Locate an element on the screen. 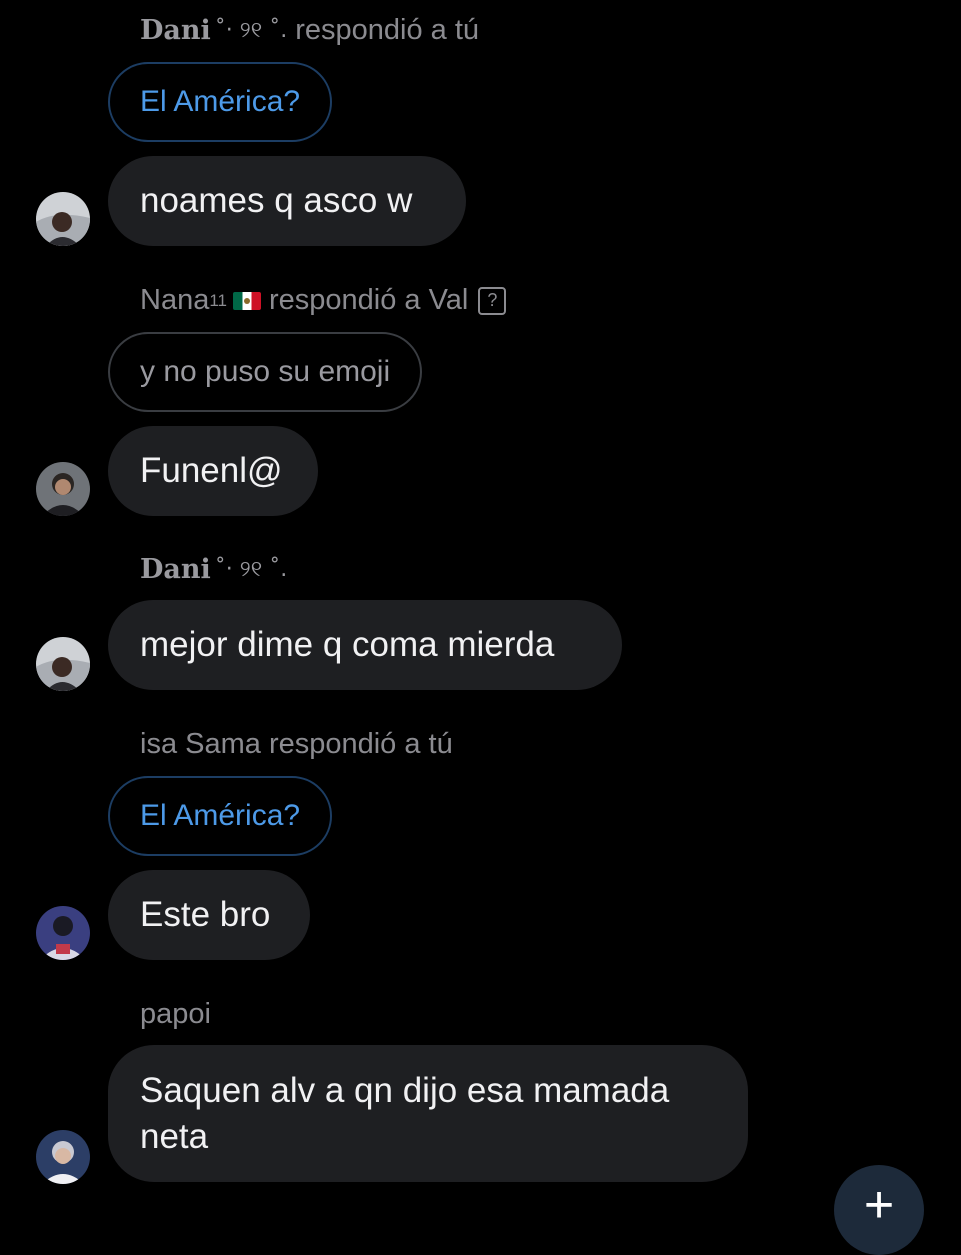  reply-header-5: papoi is located at coordinates (175, 1014).